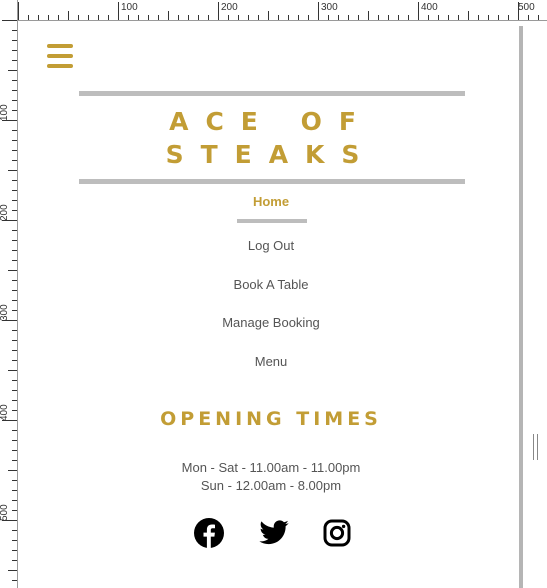 The image size is (547, 588). I want to click on nav-home: Home, so click(271, 202).